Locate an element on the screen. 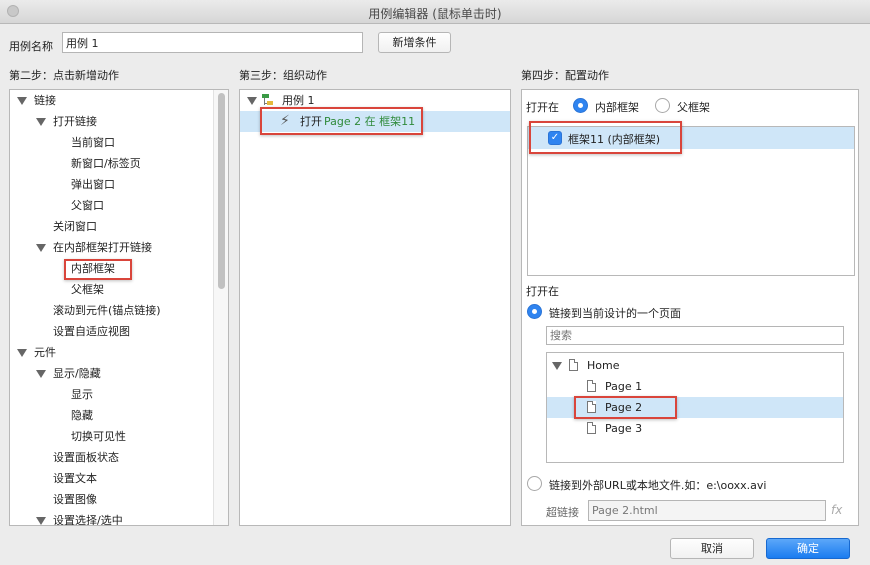 The width and height of the screenshot is (870, 565). action-tree-item-label: 切换可见性 is located at coordinates (98, 436).